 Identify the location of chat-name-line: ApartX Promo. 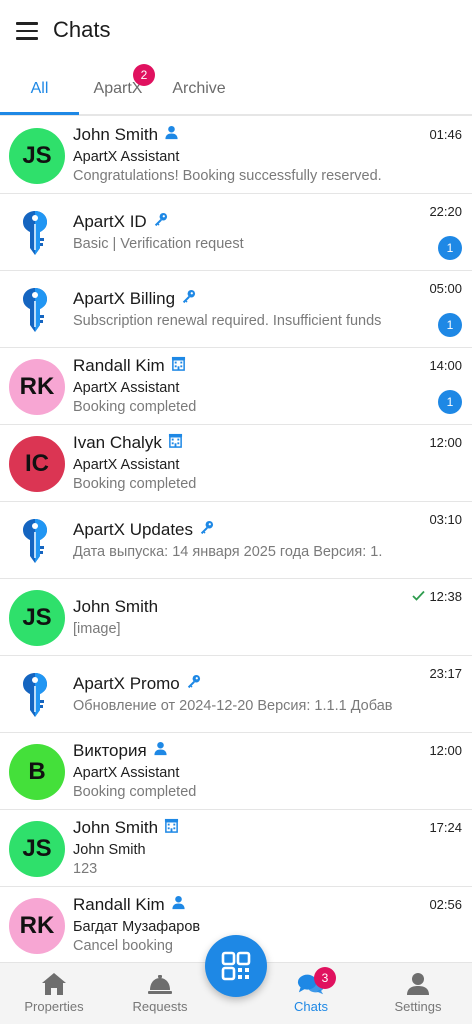
(137, 684).